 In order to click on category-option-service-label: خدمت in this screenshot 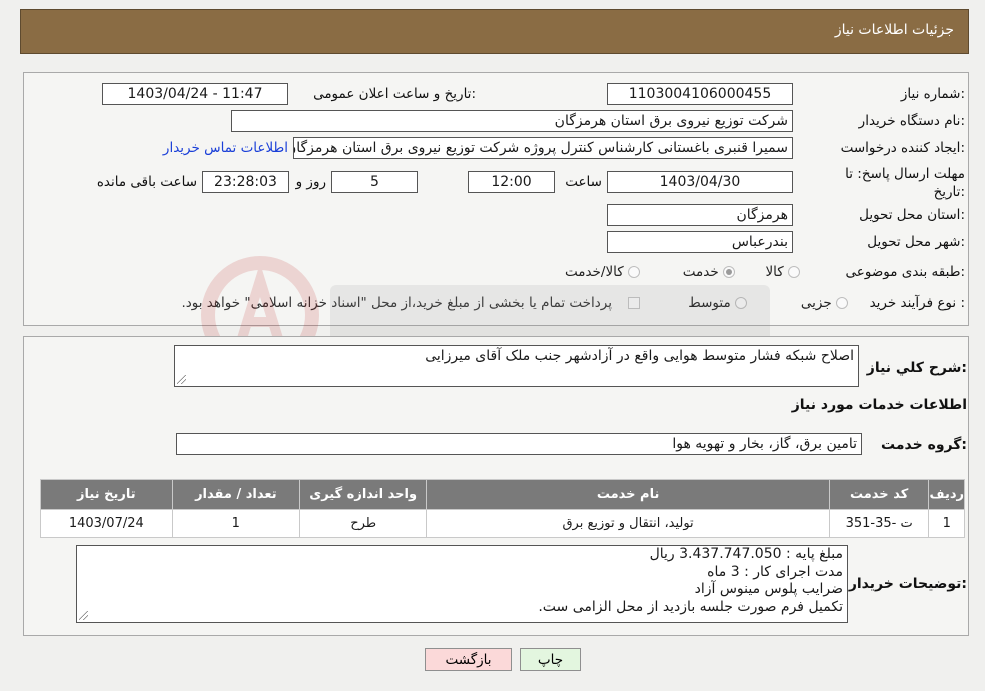, I will do `click(700, 272)`.